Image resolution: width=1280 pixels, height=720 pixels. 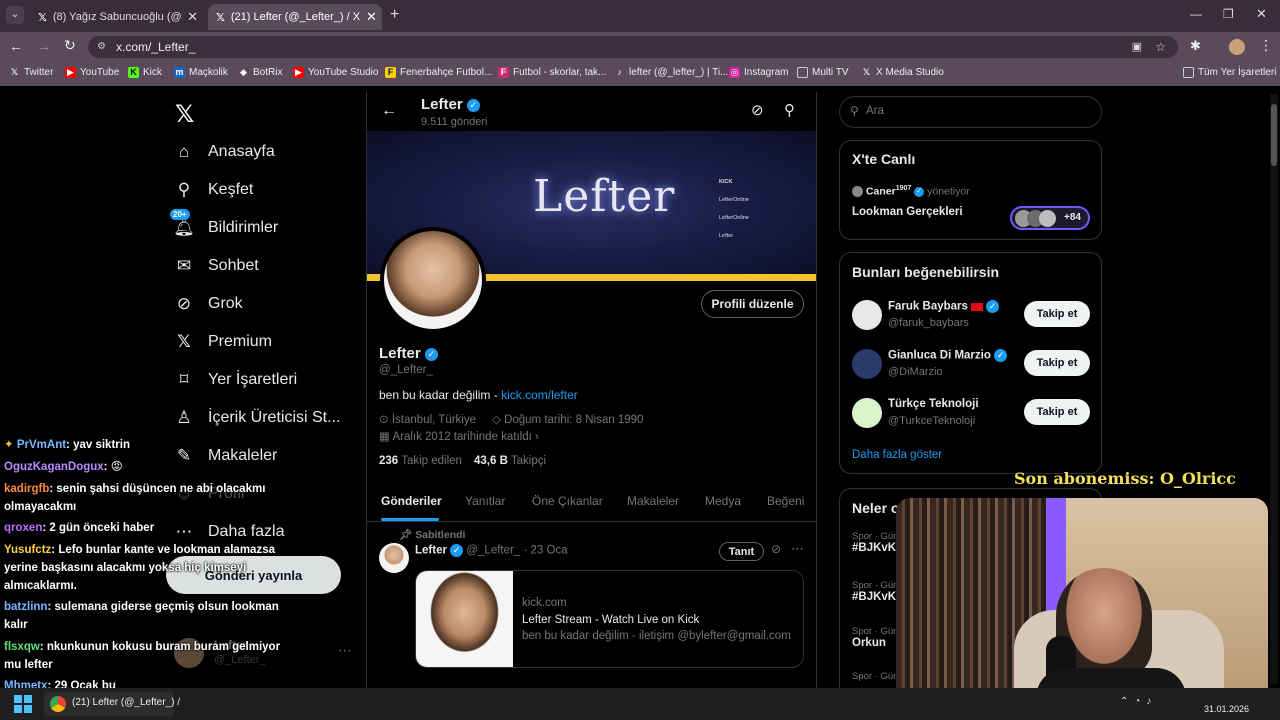 What do you see at coordinates (1072, 217) in the screenshot?
I see `listener-count: +84` at bounding box center [1072, 217].